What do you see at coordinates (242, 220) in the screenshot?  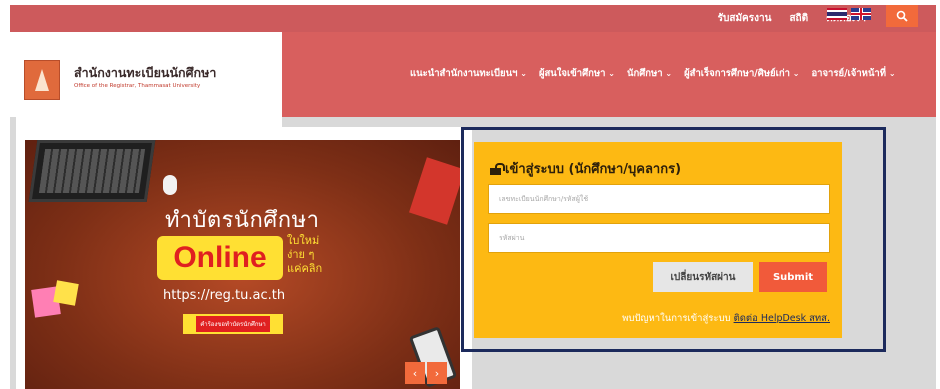 I see `banner-title: ทำบัตรนักศึกษา` at bounding box center [242, 220].